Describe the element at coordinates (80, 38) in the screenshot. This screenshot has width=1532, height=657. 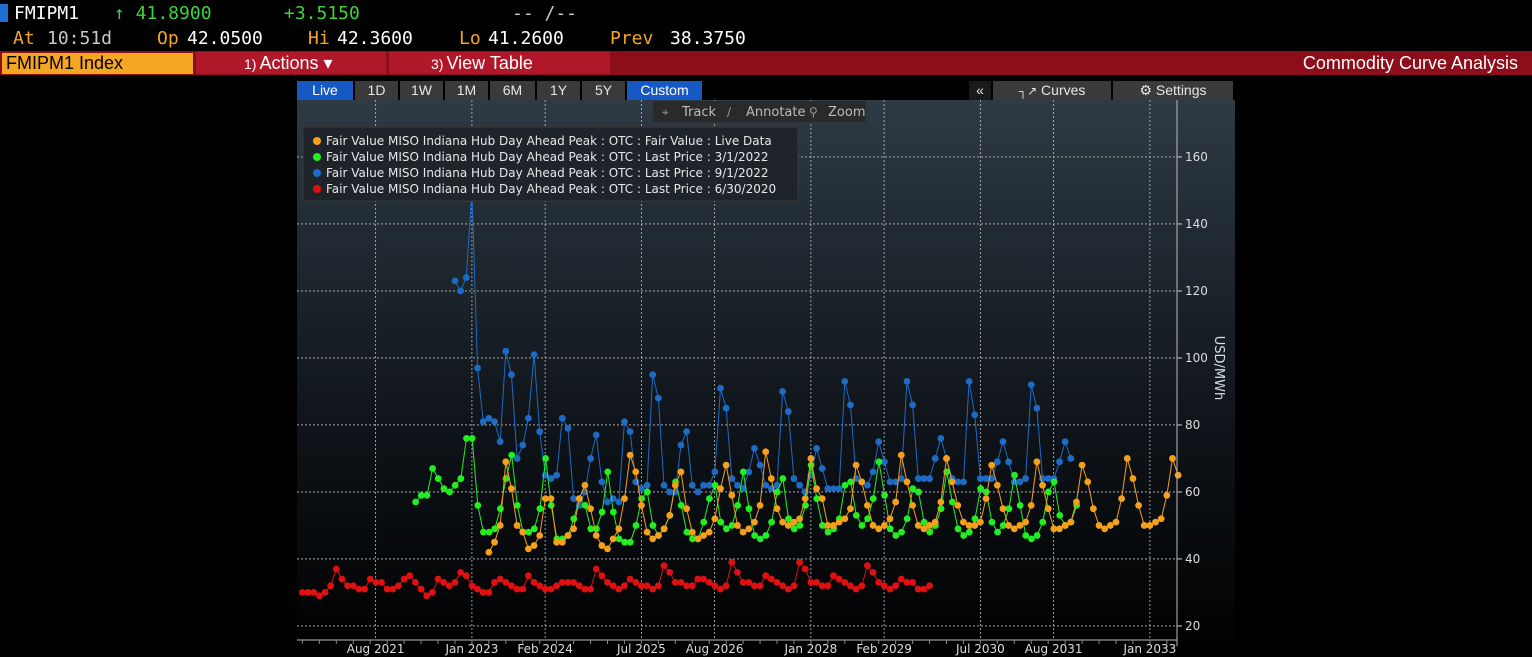
I see `at-value: 10:51d` at that location.